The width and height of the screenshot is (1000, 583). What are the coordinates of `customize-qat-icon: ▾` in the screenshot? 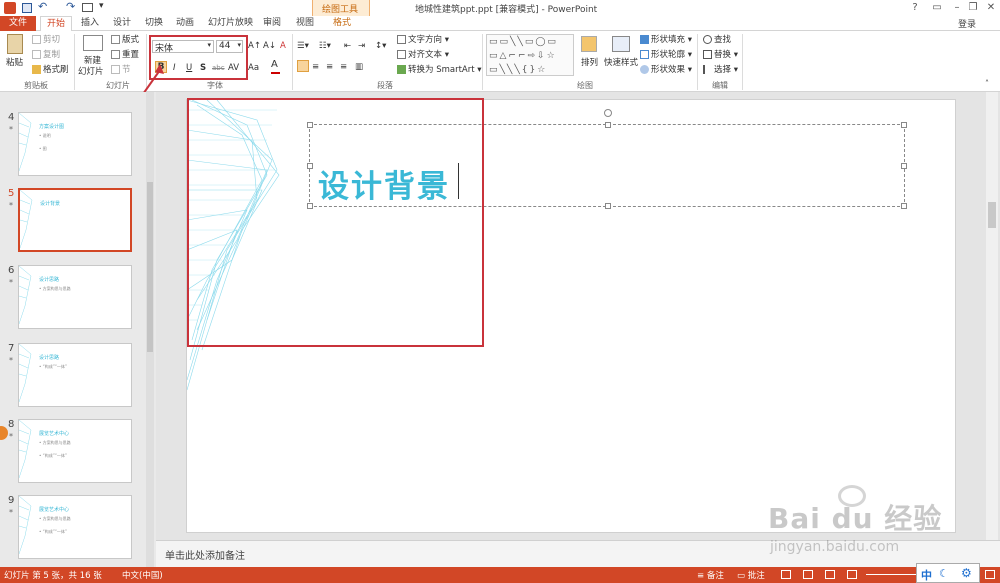 It's located at (101, 6).